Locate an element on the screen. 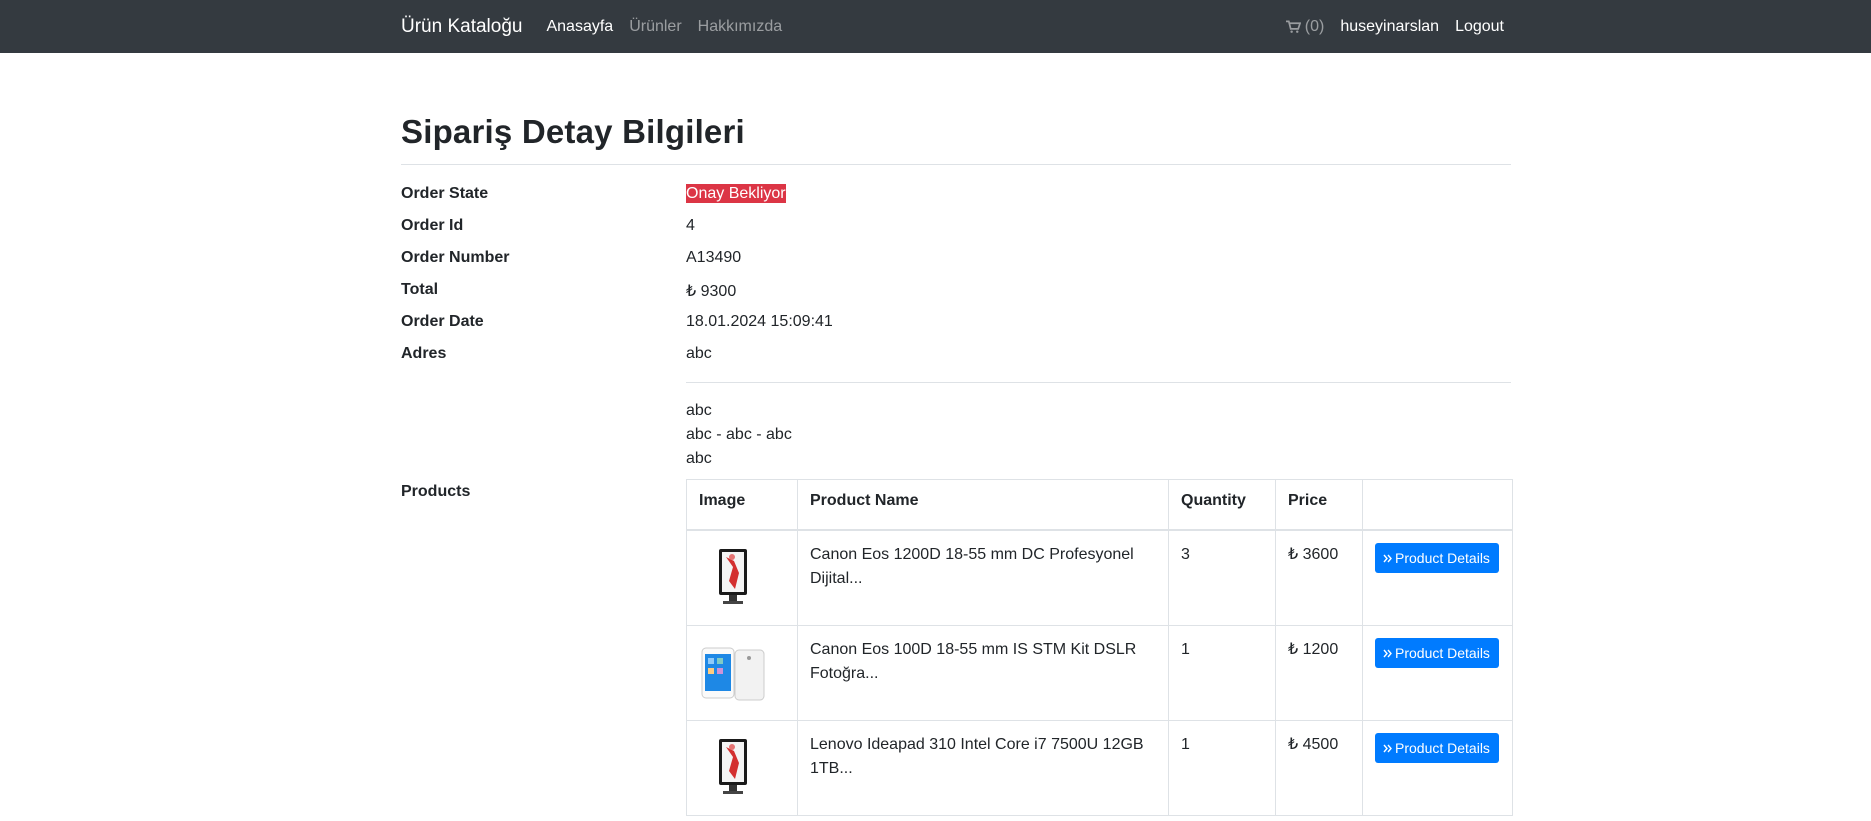  tablet-image is located at coordinates (733, 672).